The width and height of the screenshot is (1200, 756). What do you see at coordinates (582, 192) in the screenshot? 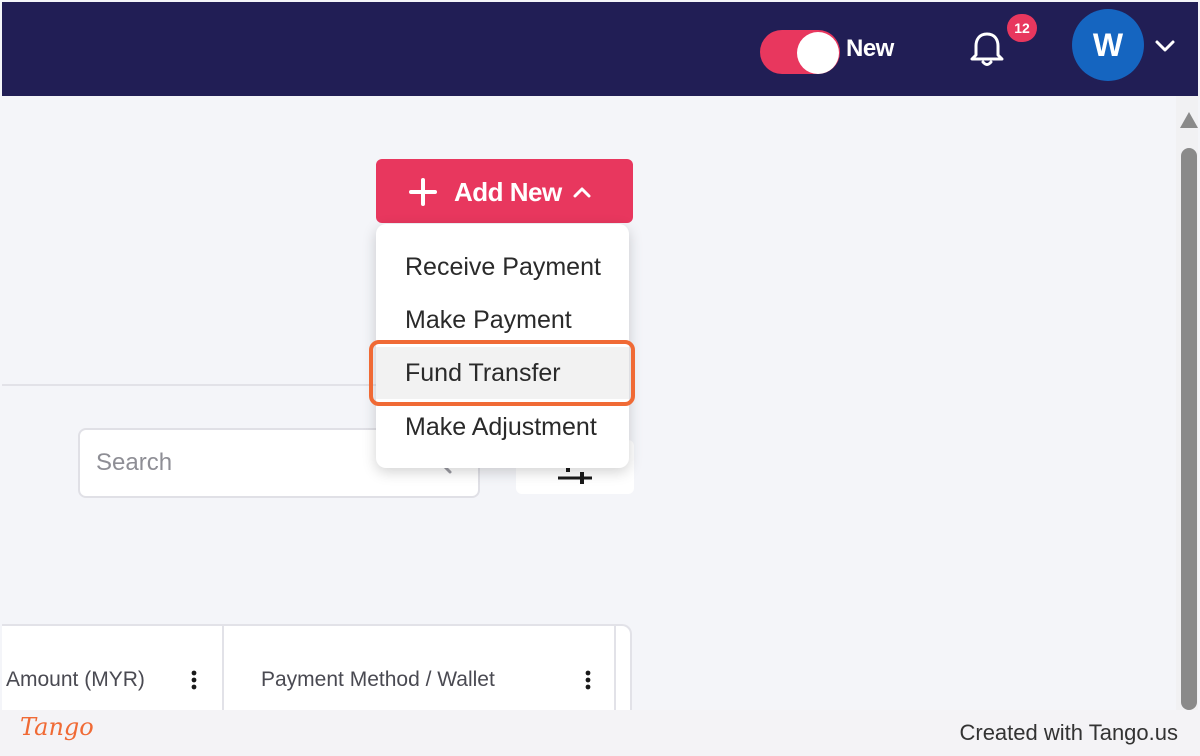
I see `chevron-up-icon` at bounding box center [582, 192].